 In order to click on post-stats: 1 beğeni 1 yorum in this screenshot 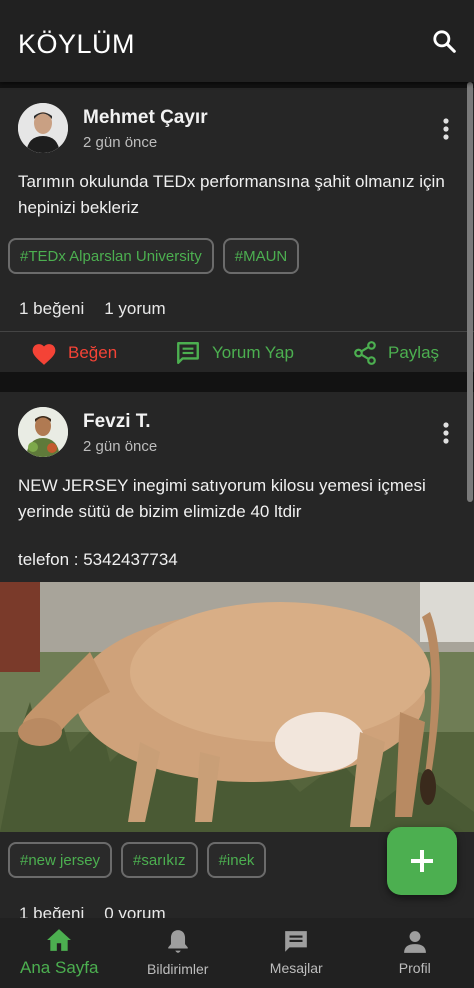, I will do `click(92, 309)`.